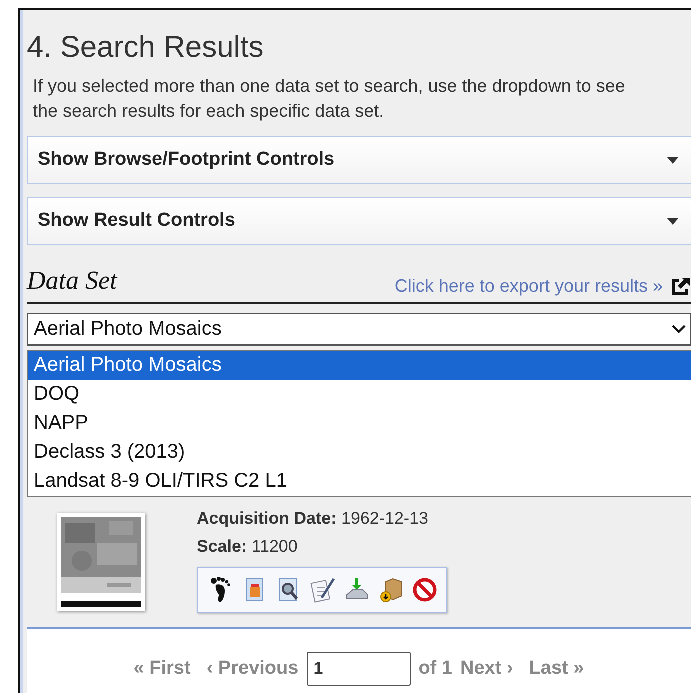 Image resolution: width=691 pixels, height=693 pixels. I want to click on external-link-icon, so click(681, 286).